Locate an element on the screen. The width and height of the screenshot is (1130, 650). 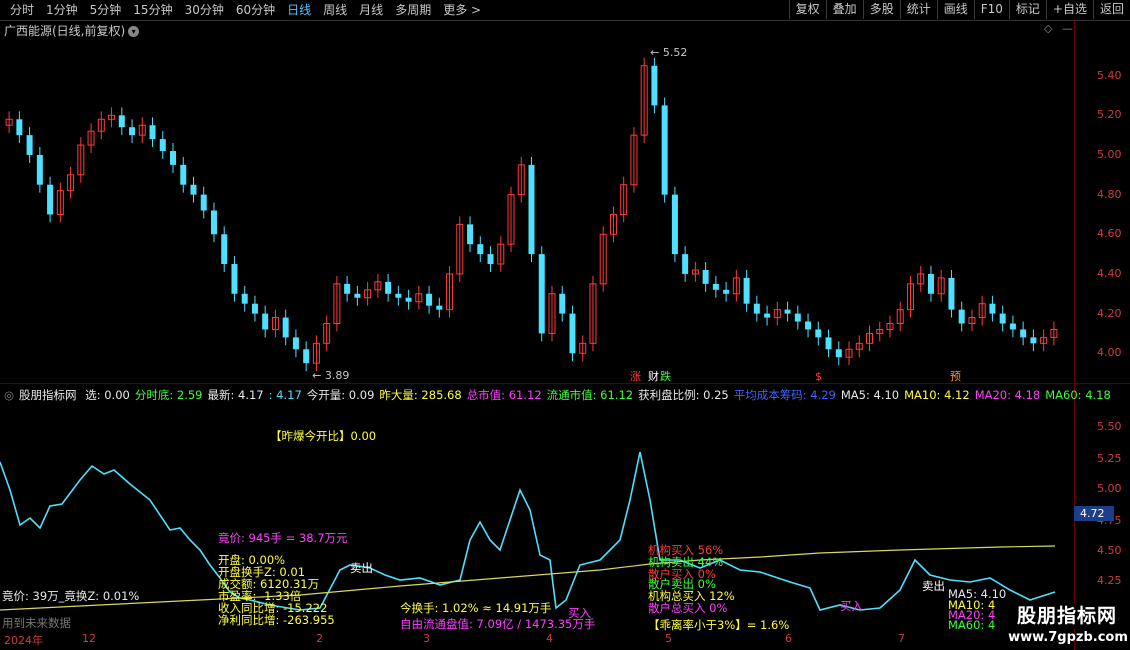
indicator-tick-0: 5.50 is located at coordinates (1109, 426).